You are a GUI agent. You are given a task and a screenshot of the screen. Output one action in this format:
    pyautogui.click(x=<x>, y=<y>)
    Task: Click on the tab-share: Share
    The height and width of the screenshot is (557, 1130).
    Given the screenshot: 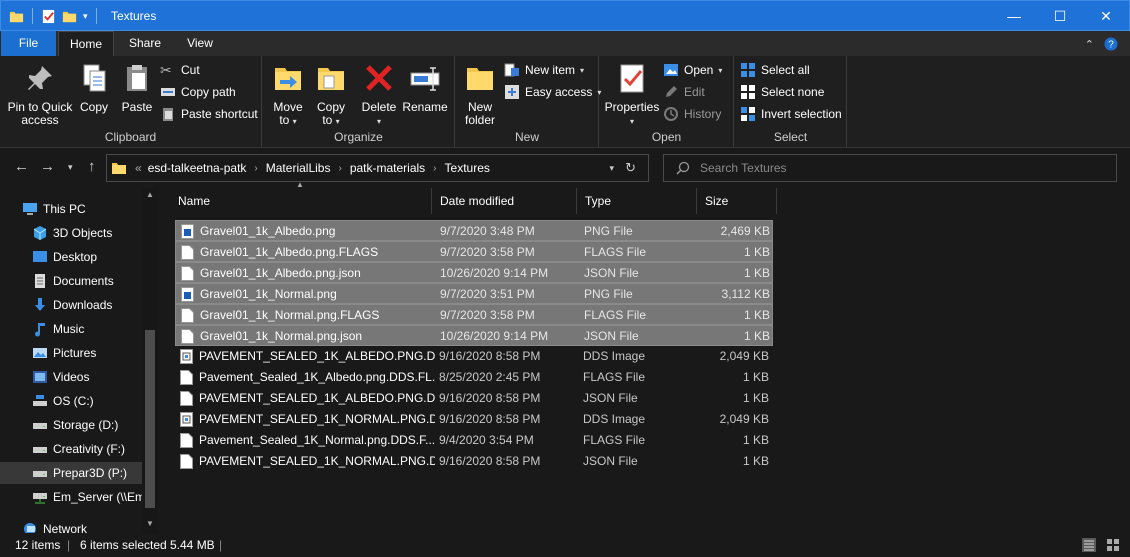 What is the action you would take?
    pyautogui.click(x=145, y=43)
    